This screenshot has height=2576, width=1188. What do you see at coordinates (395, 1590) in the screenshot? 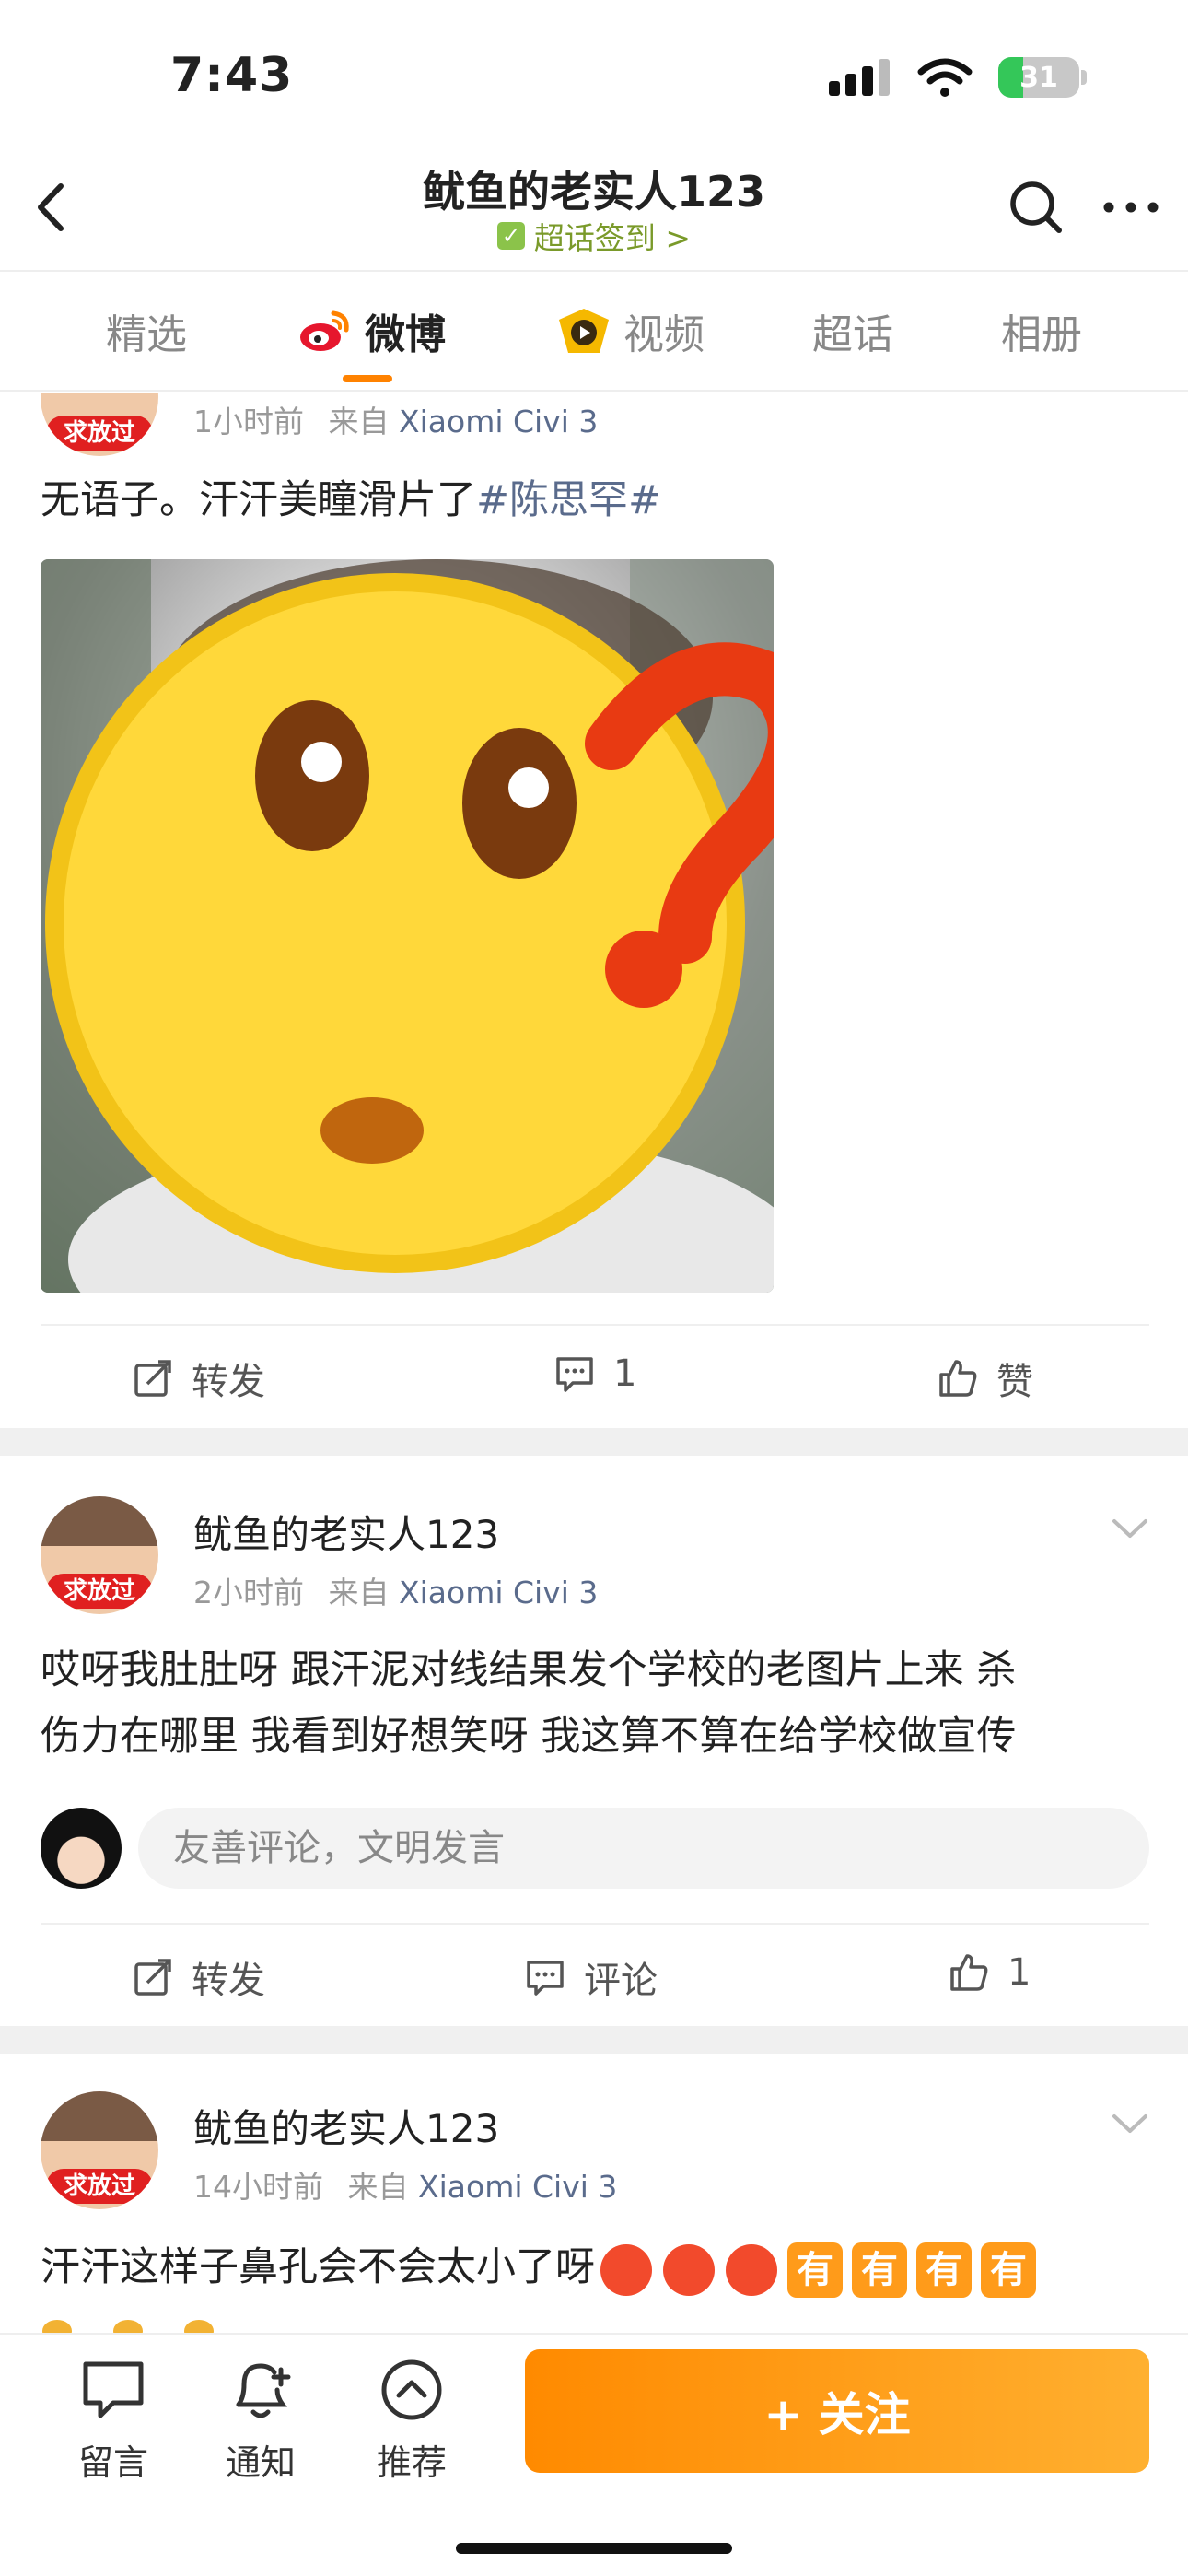
I see `post-meta: 2小时前 来自 Xiaomi Civi 3` at bounding box center [395, 1590].